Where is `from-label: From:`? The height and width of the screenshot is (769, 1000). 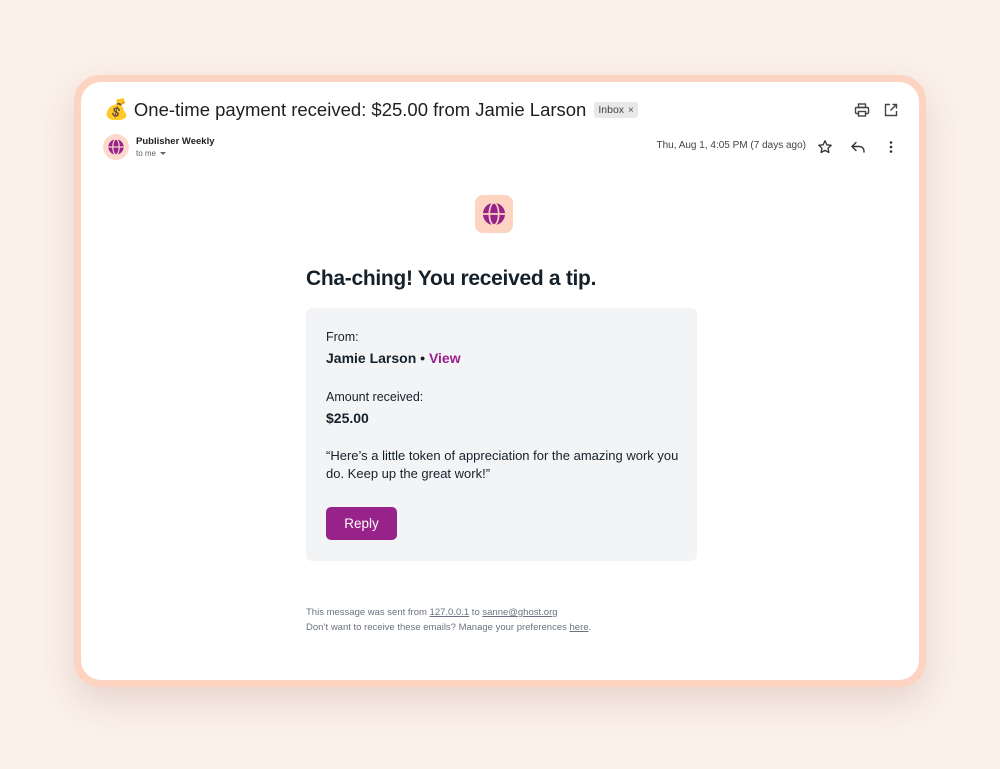
from-label: From: is located at coordinates (342, 337).